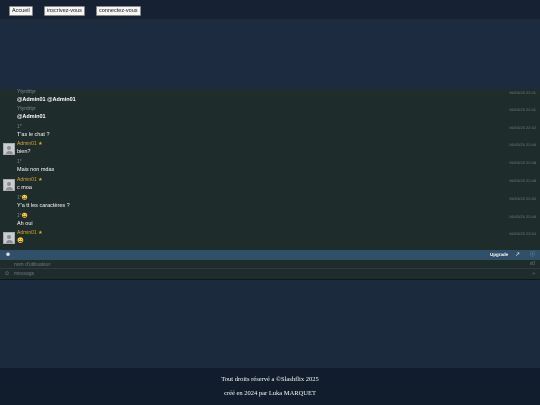  Describe the element at coordinates (24, 188) in the screenshot. I see `message-text: c moa` at that location.